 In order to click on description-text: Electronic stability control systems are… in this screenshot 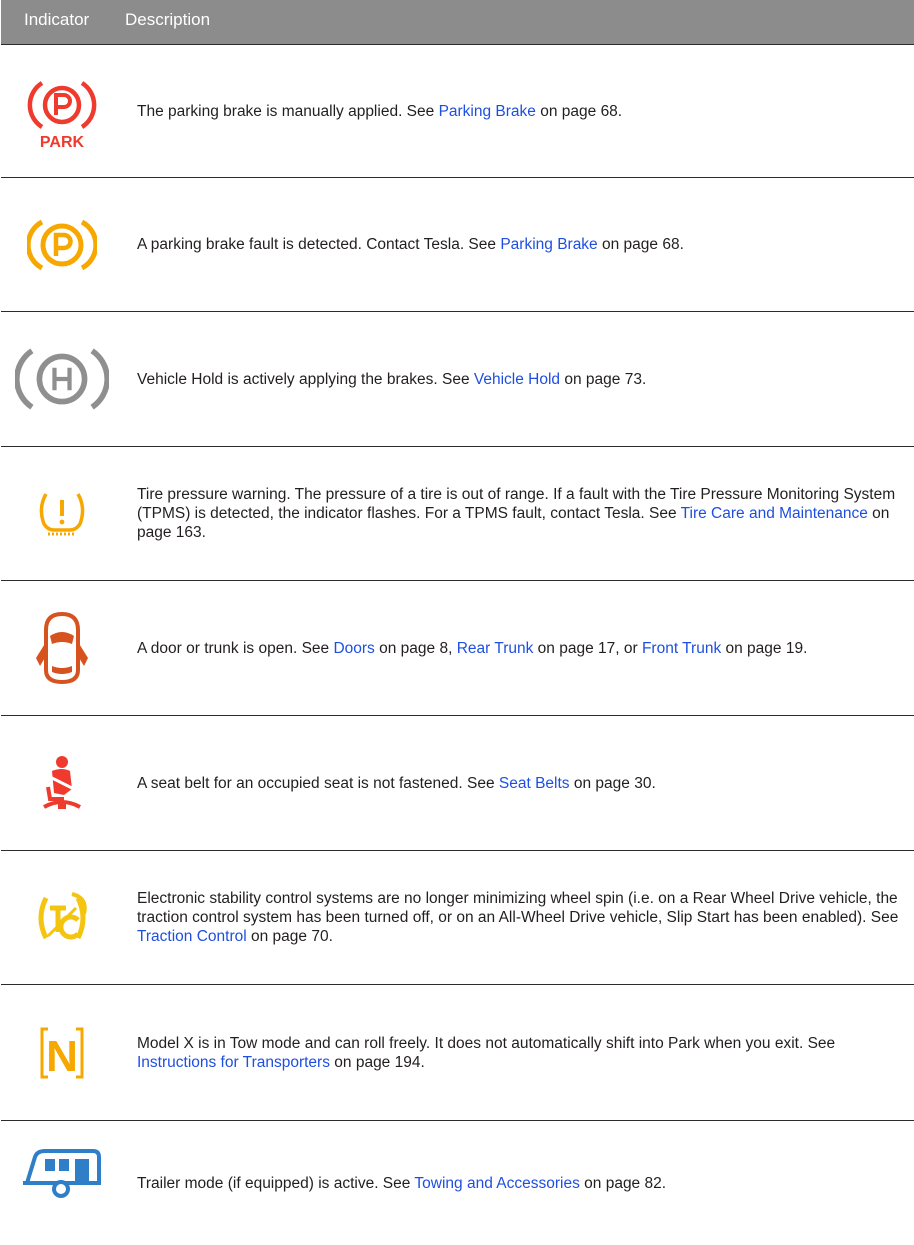, I will do `click(518, 908)`.